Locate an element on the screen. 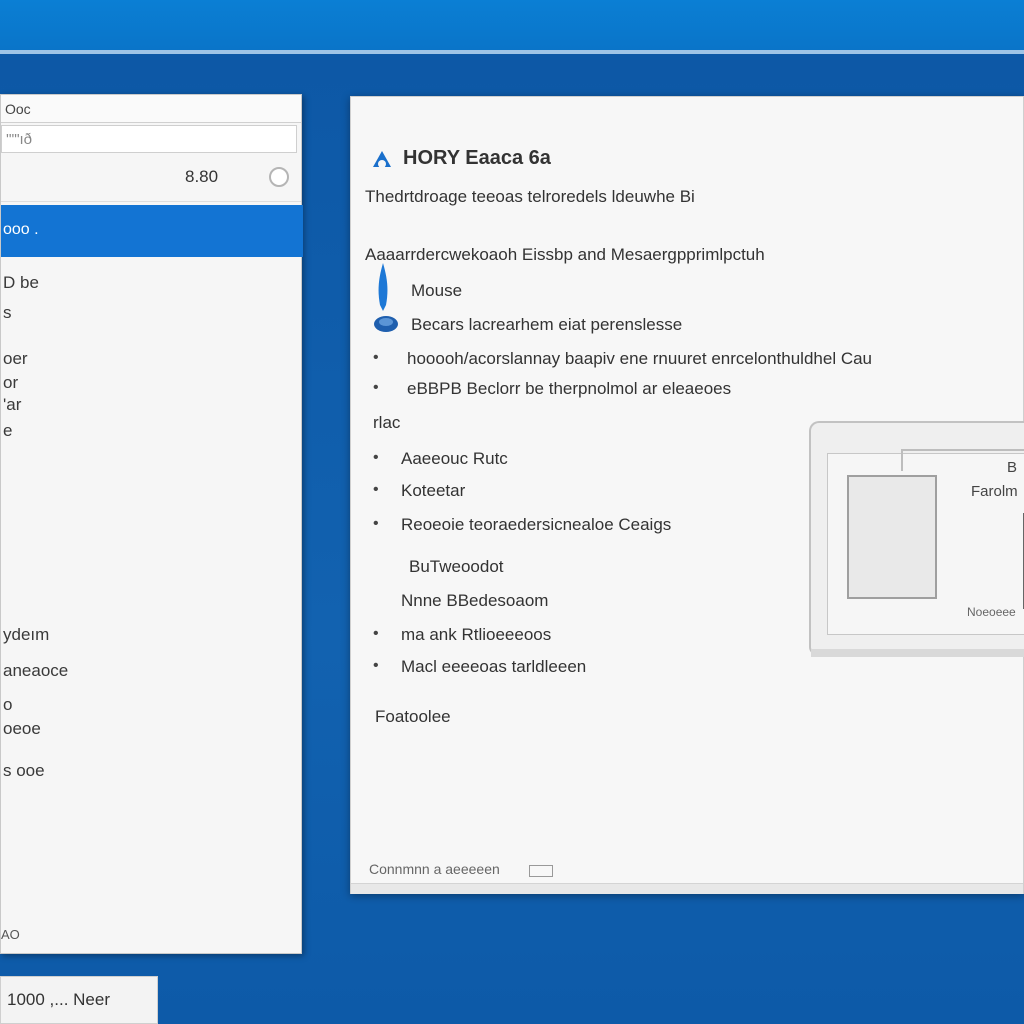  device-wire is located at coordinates (962, 460).